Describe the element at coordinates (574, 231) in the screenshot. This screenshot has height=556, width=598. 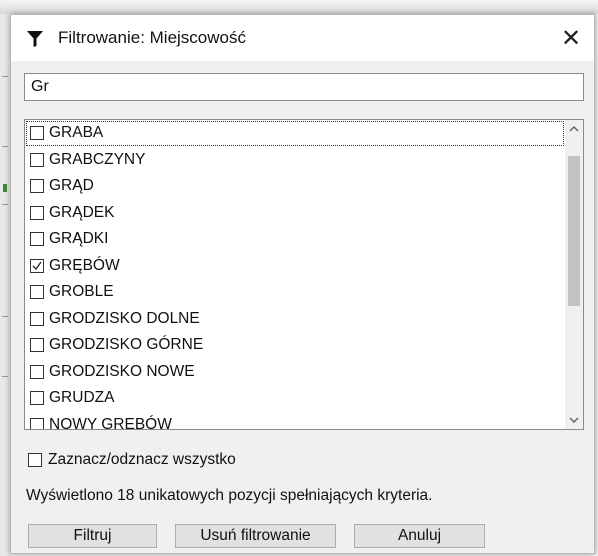
I see `scrollbar-thumb` at that location.